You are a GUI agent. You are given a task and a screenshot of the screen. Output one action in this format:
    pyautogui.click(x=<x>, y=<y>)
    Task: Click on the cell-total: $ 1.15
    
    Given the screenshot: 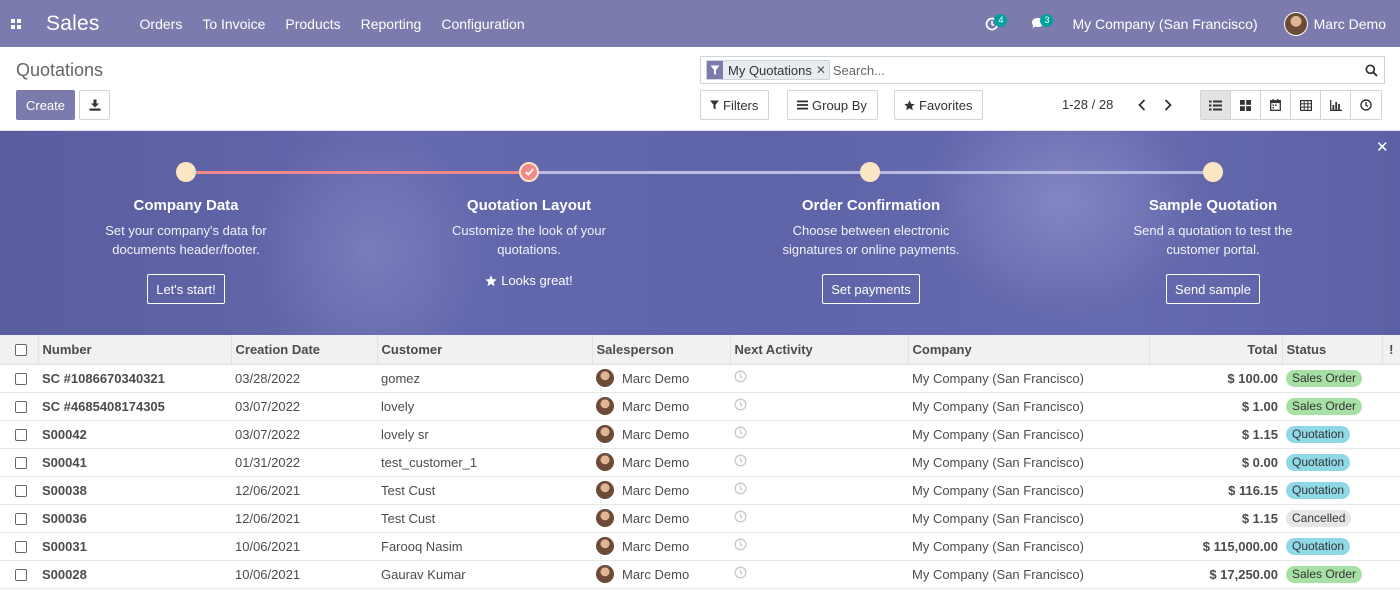 What is the action you would take?
    pyautogui.click(x=1215, y=518)
    